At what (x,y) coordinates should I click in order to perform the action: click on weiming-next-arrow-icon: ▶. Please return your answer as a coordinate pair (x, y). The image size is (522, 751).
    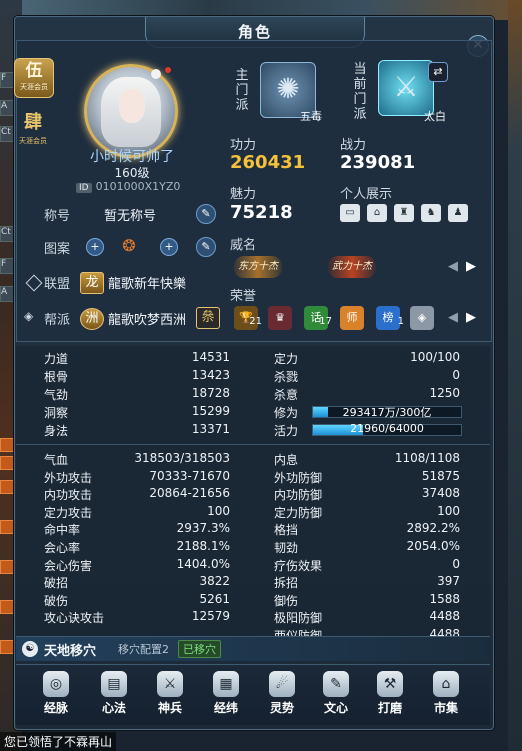
    Looking at the image, I should click on (471, 266).